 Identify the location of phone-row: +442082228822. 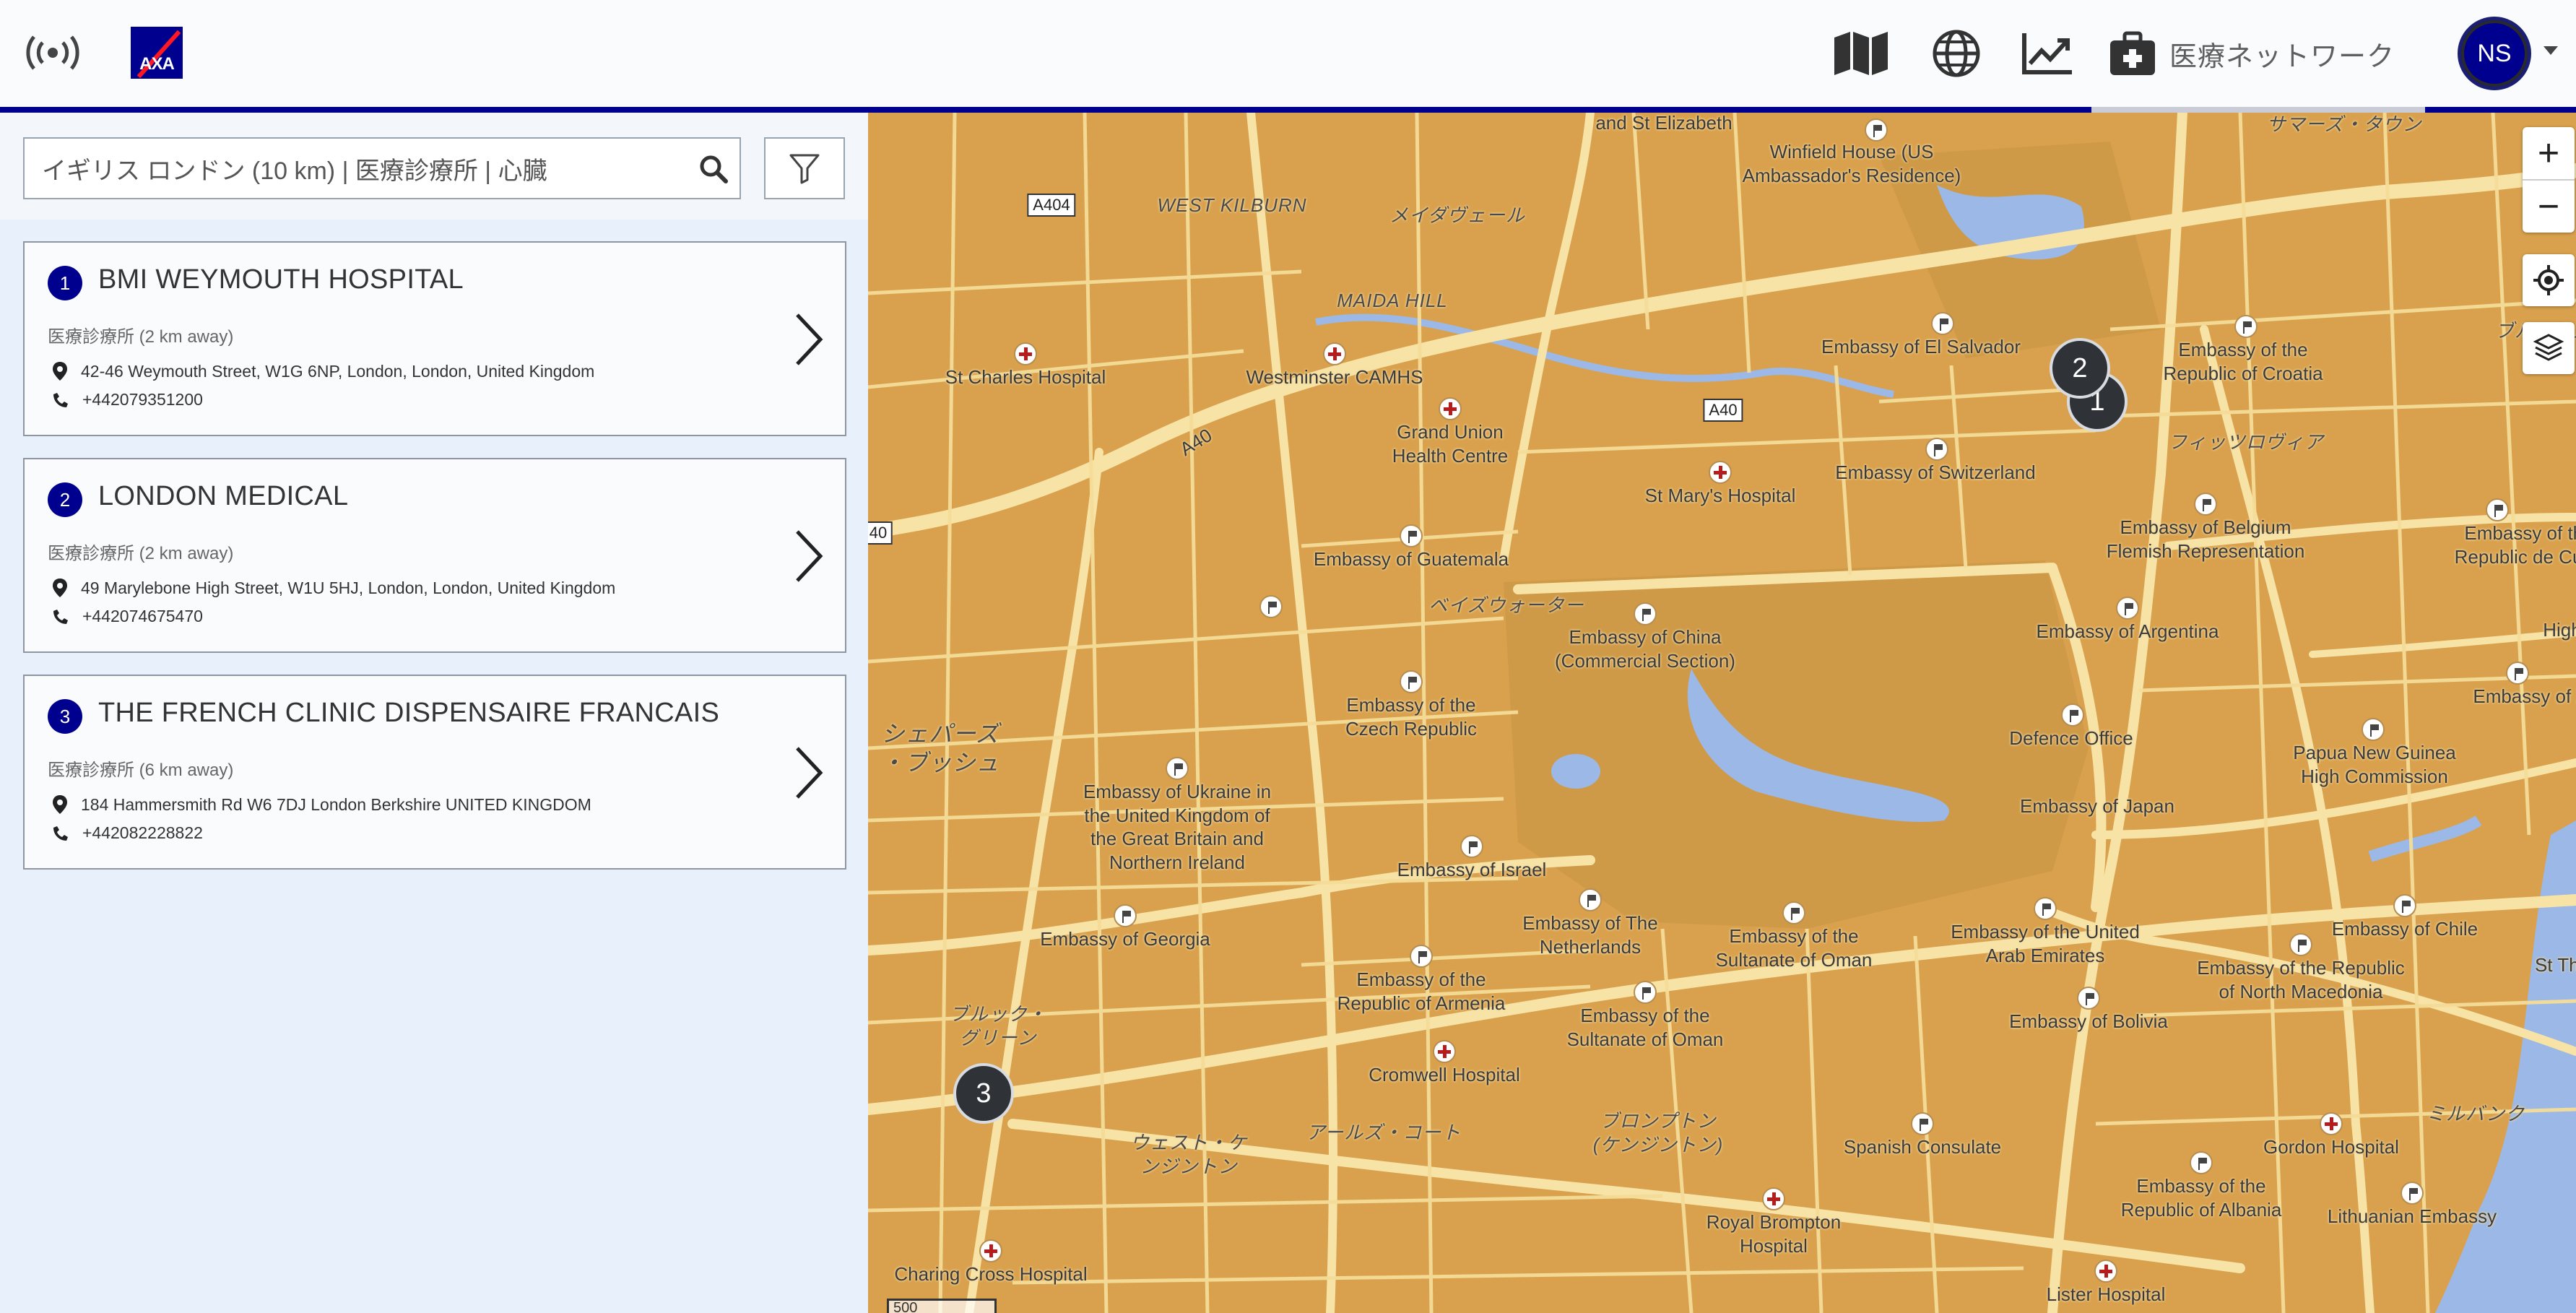
(127, 833).